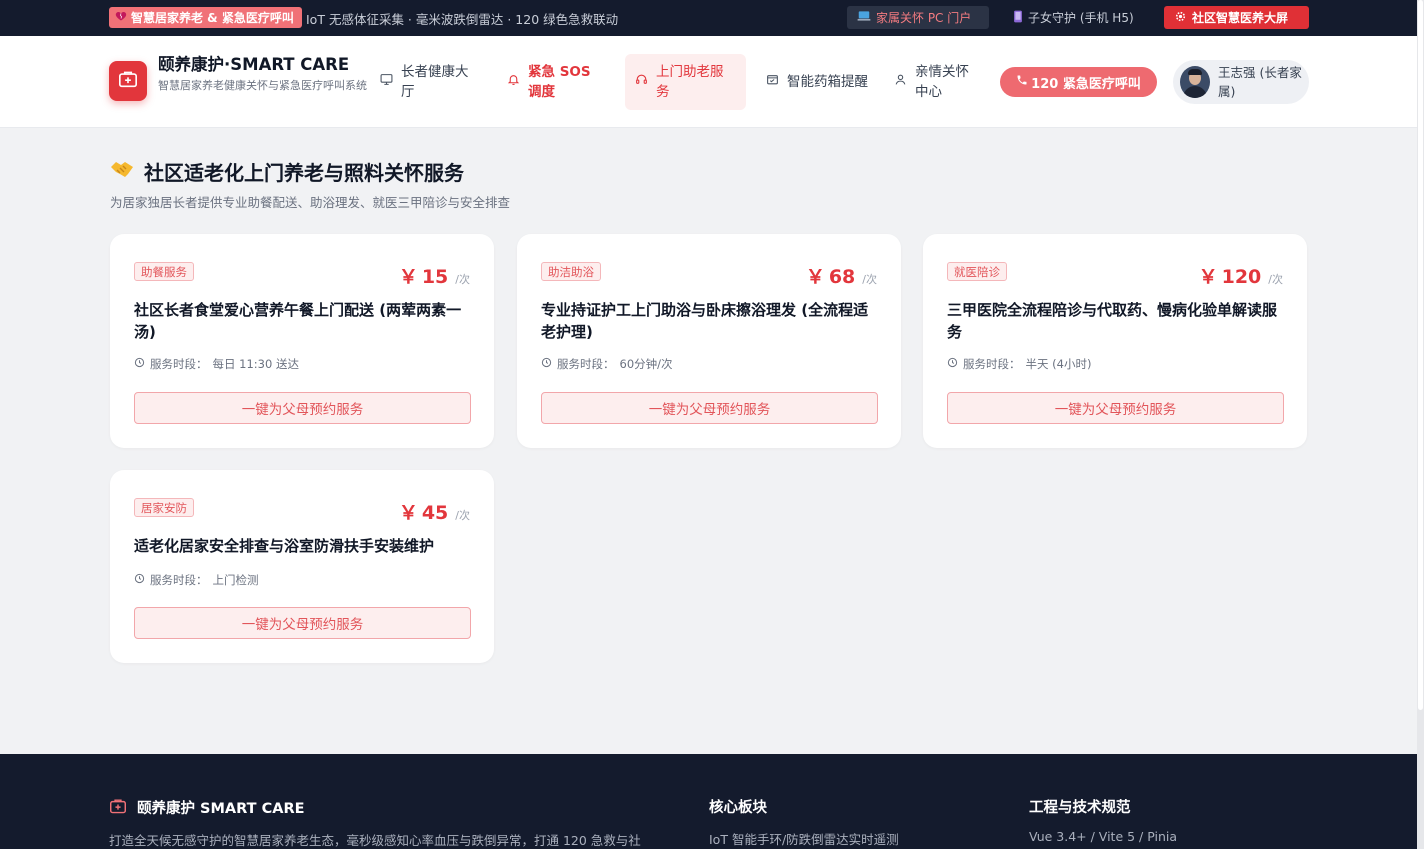 This screenshot has height=849, width=1424. What do you see at coordinates (122, 171) in the screenshot?
I see `handshake-icon` at bounding box center [122, 171].